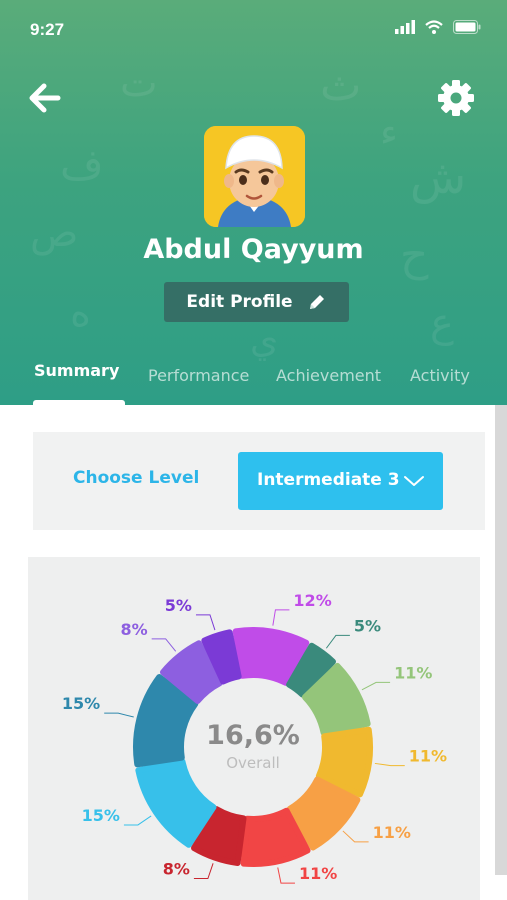  Describe the element at coordinates (76, 370) in the screenshot. I see `tab-summary: Summary` at that location.